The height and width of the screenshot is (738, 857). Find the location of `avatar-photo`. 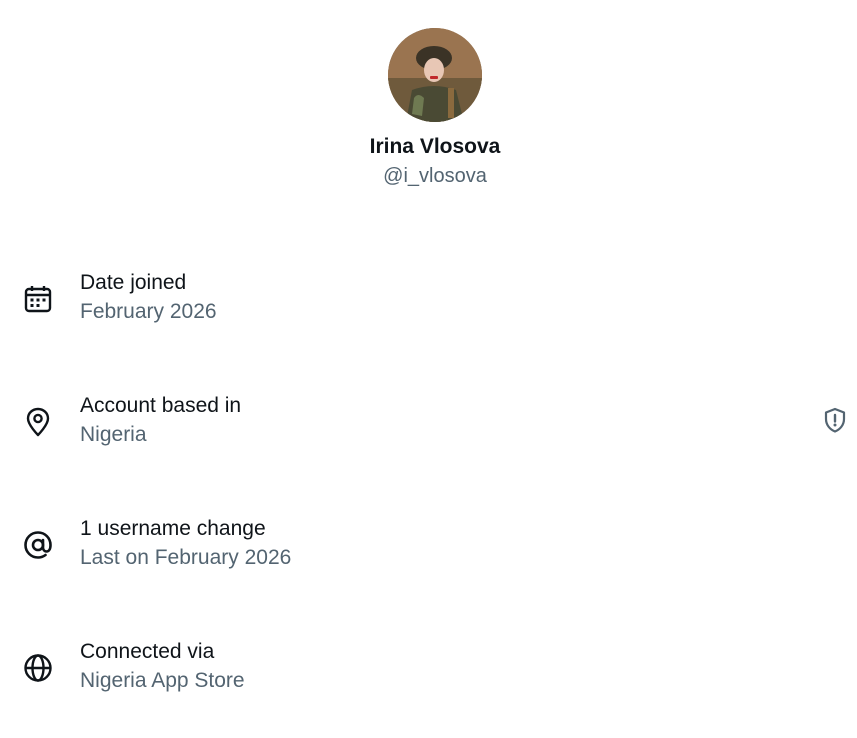

avatar-photo is located at coordinates (435, 75).